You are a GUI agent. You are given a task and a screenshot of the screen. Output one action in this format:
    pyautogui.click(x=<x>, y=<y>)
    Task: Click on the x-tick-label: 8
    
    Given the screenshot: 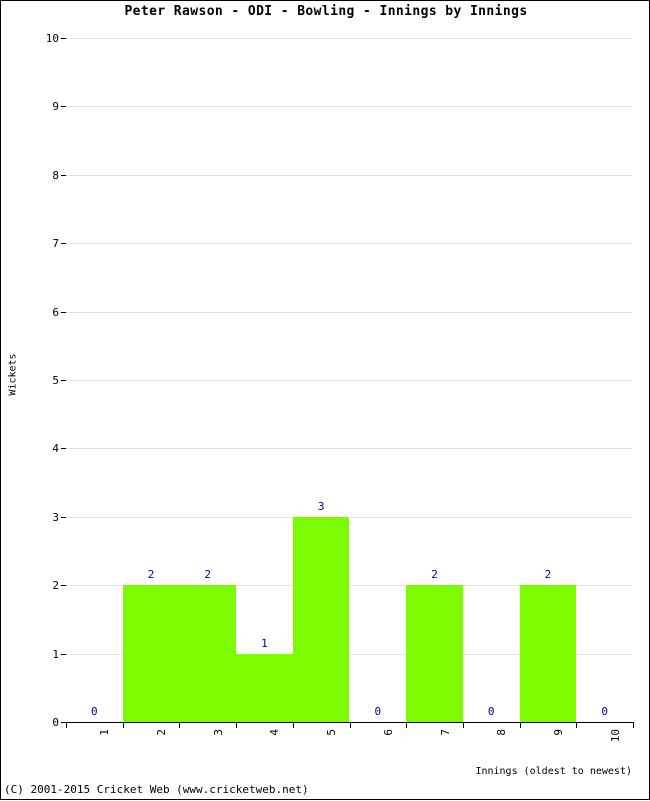 What is the action you would take?
    pyautogui.click(x=502, y=732)
    